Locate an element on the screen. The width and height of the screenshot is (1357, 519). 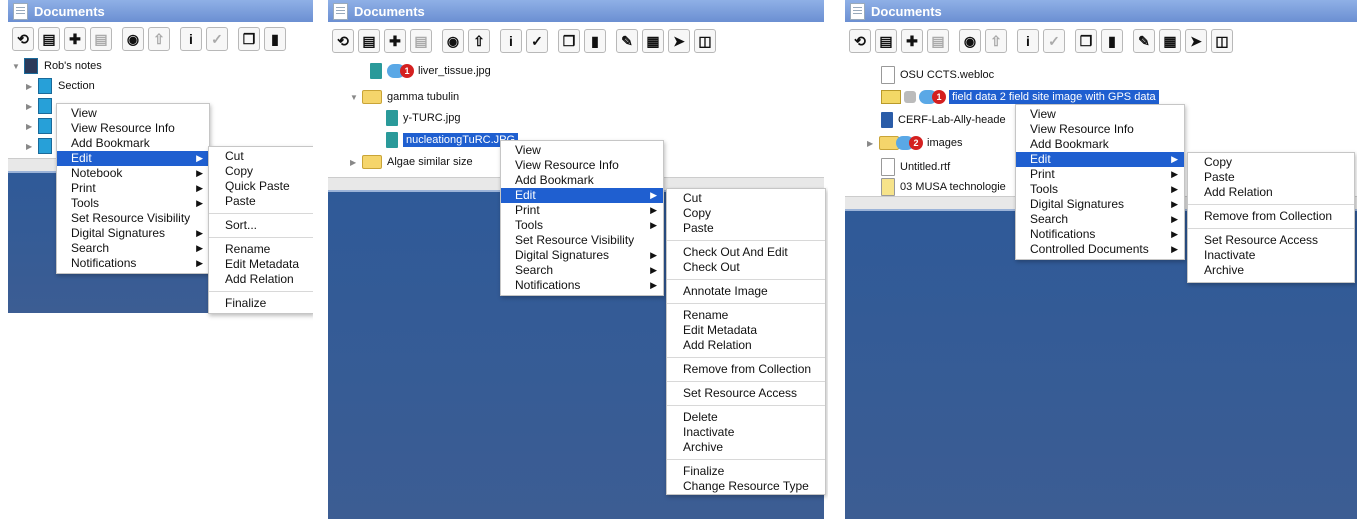
tree-item-algae: ▶ Algae similar size is located at coordinates (411, 162).